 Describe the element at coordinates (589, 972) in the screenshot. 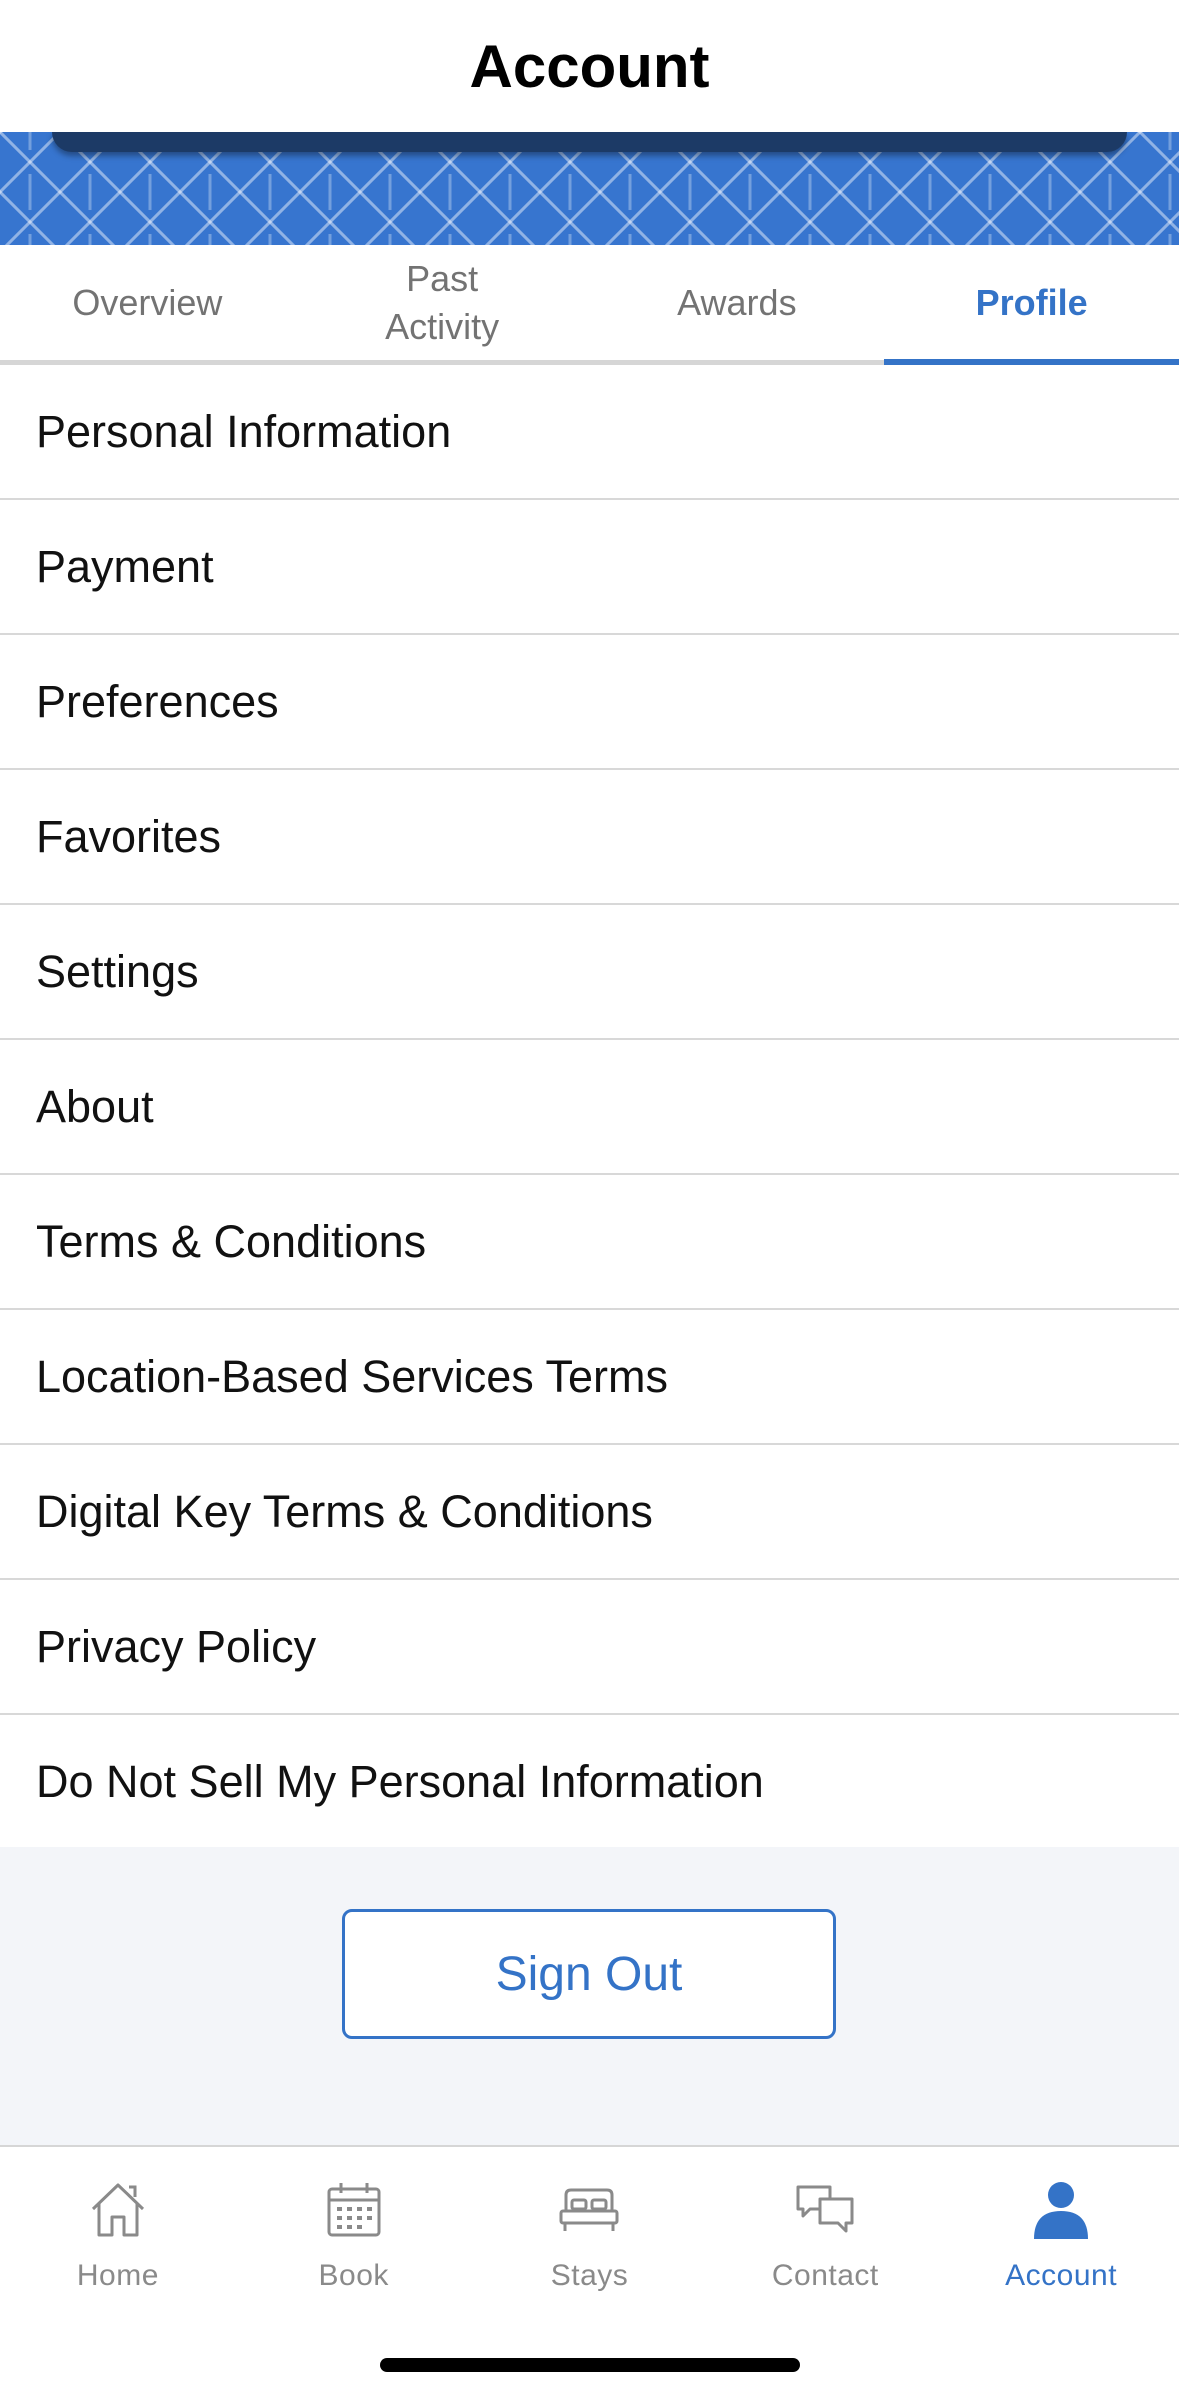

I see `menu-item-settings: Settings` at that location.